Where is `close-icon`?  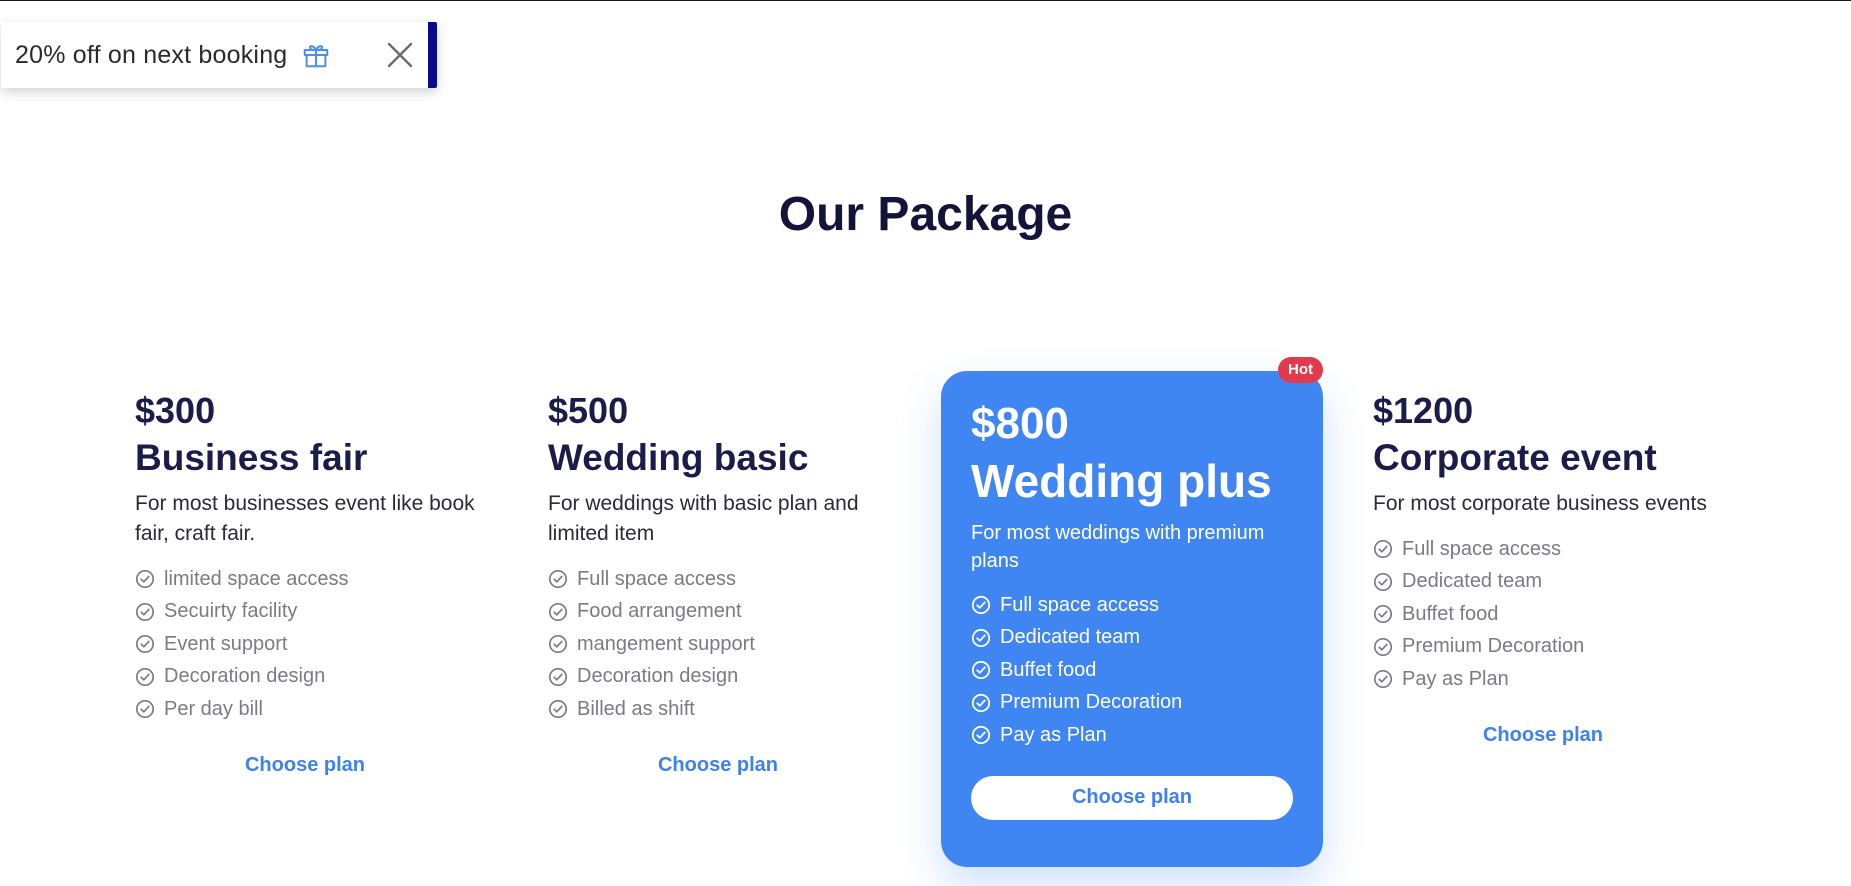 close-icon is located at coordinates (400, 55).